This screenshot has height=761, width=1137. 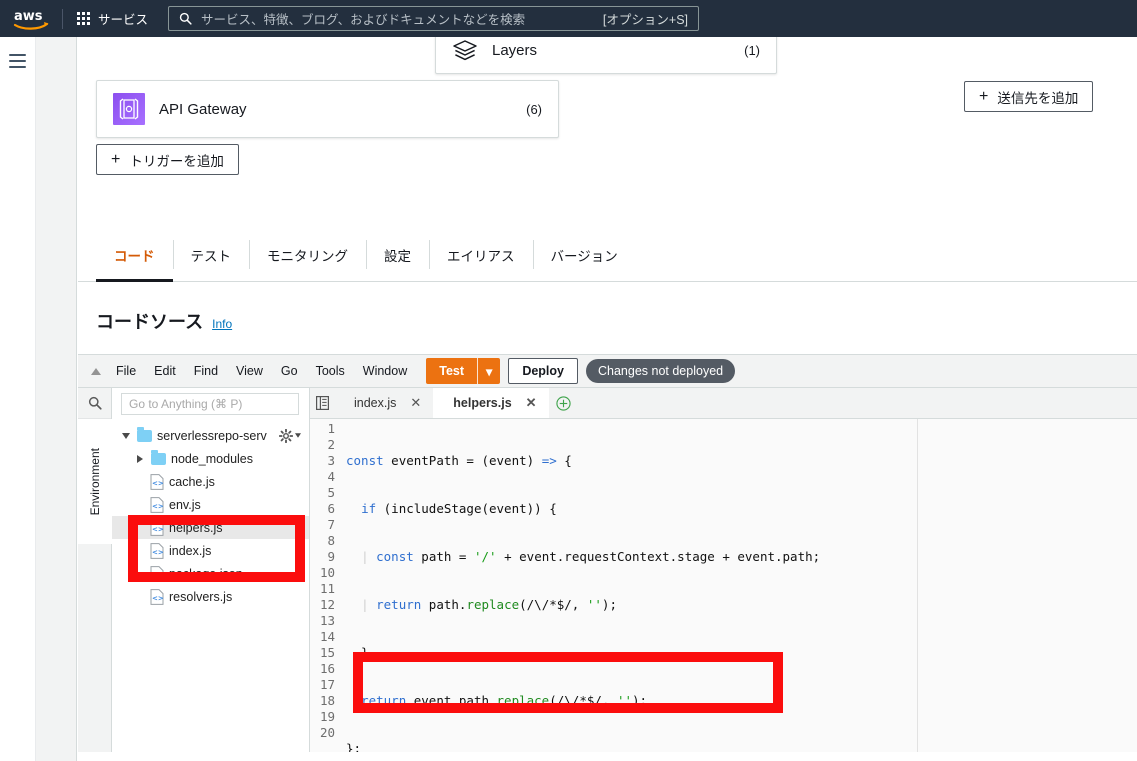 What do you see at coordinates (210, 596) in the screenshot?
I see `tree-row-resolvers-js: <> resolvers.js` at bounding box center [210, 596].